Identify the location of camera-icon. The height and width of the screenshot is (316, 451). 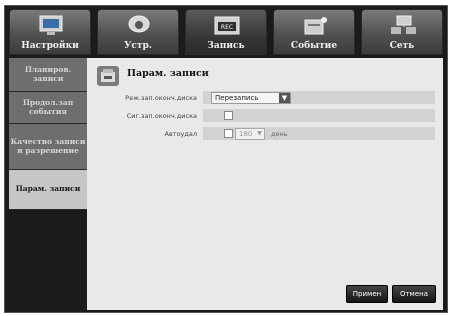
(139, 24).